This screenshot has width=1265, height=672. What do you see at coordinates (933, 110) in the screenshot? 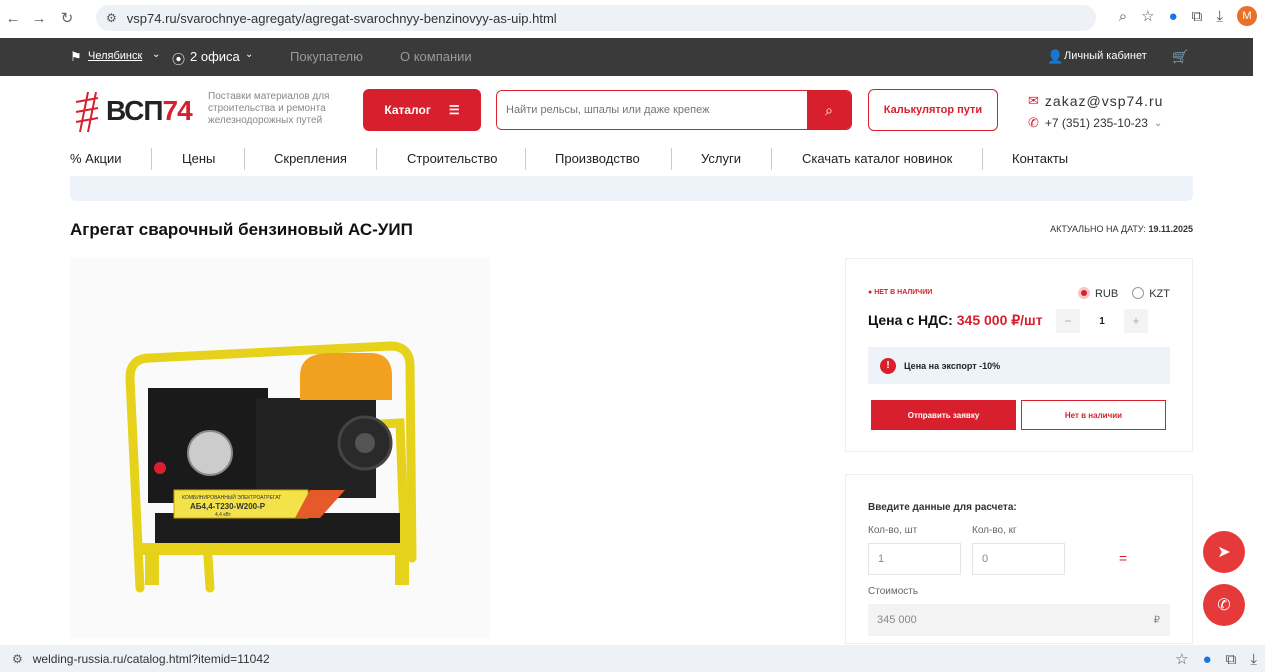
I see `calculator-button: Калькулятор пути` at bounding box center [933, 110].